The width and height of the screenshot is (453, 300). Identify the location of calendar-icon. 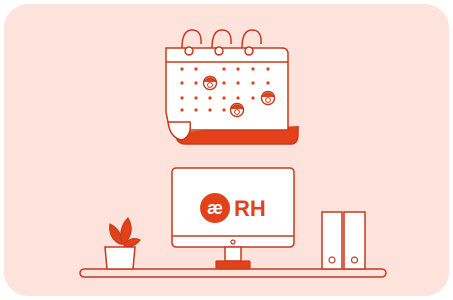
(232, 87).